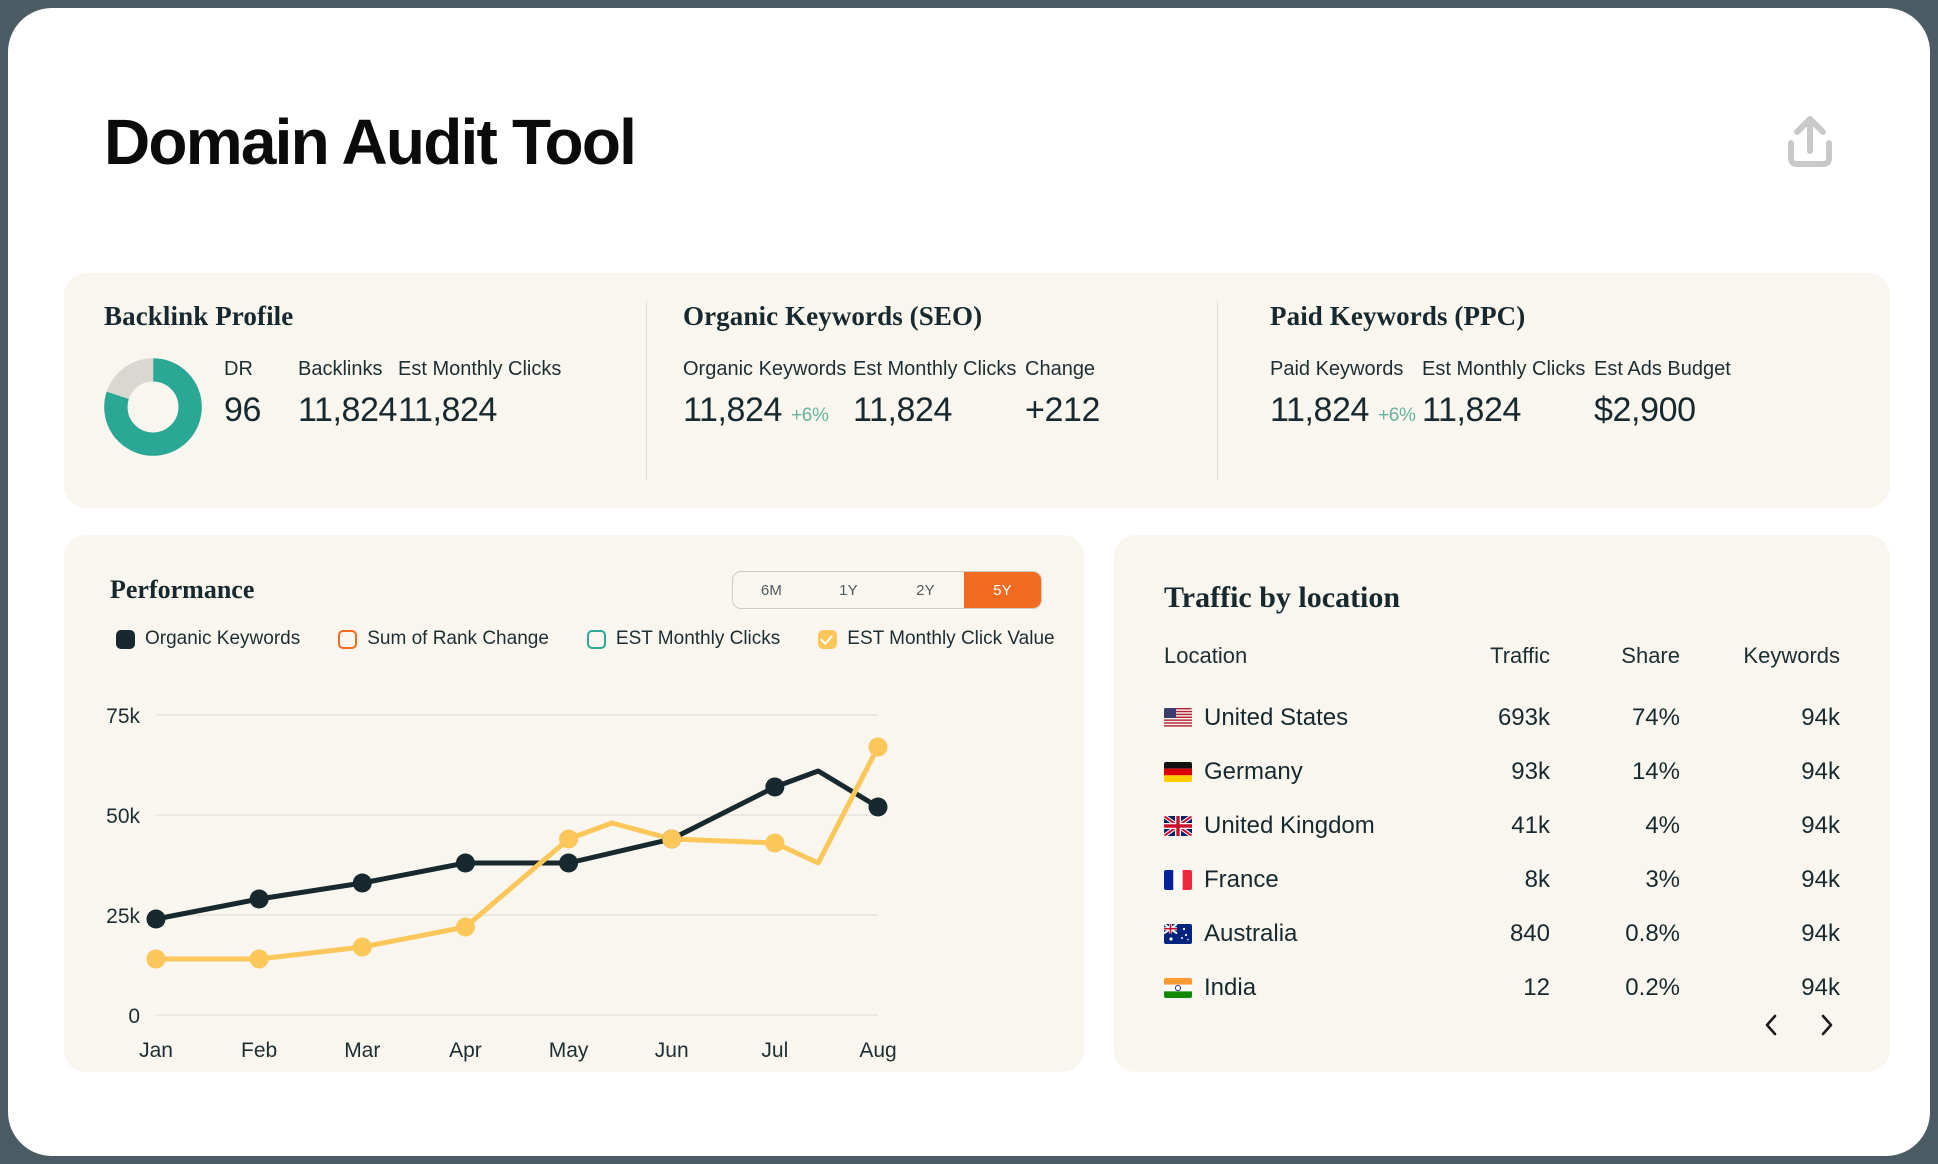  Describe the element at coordinates (1337, 369) in the screenshot. I see `metric-label: Paid Keywords` at that location.